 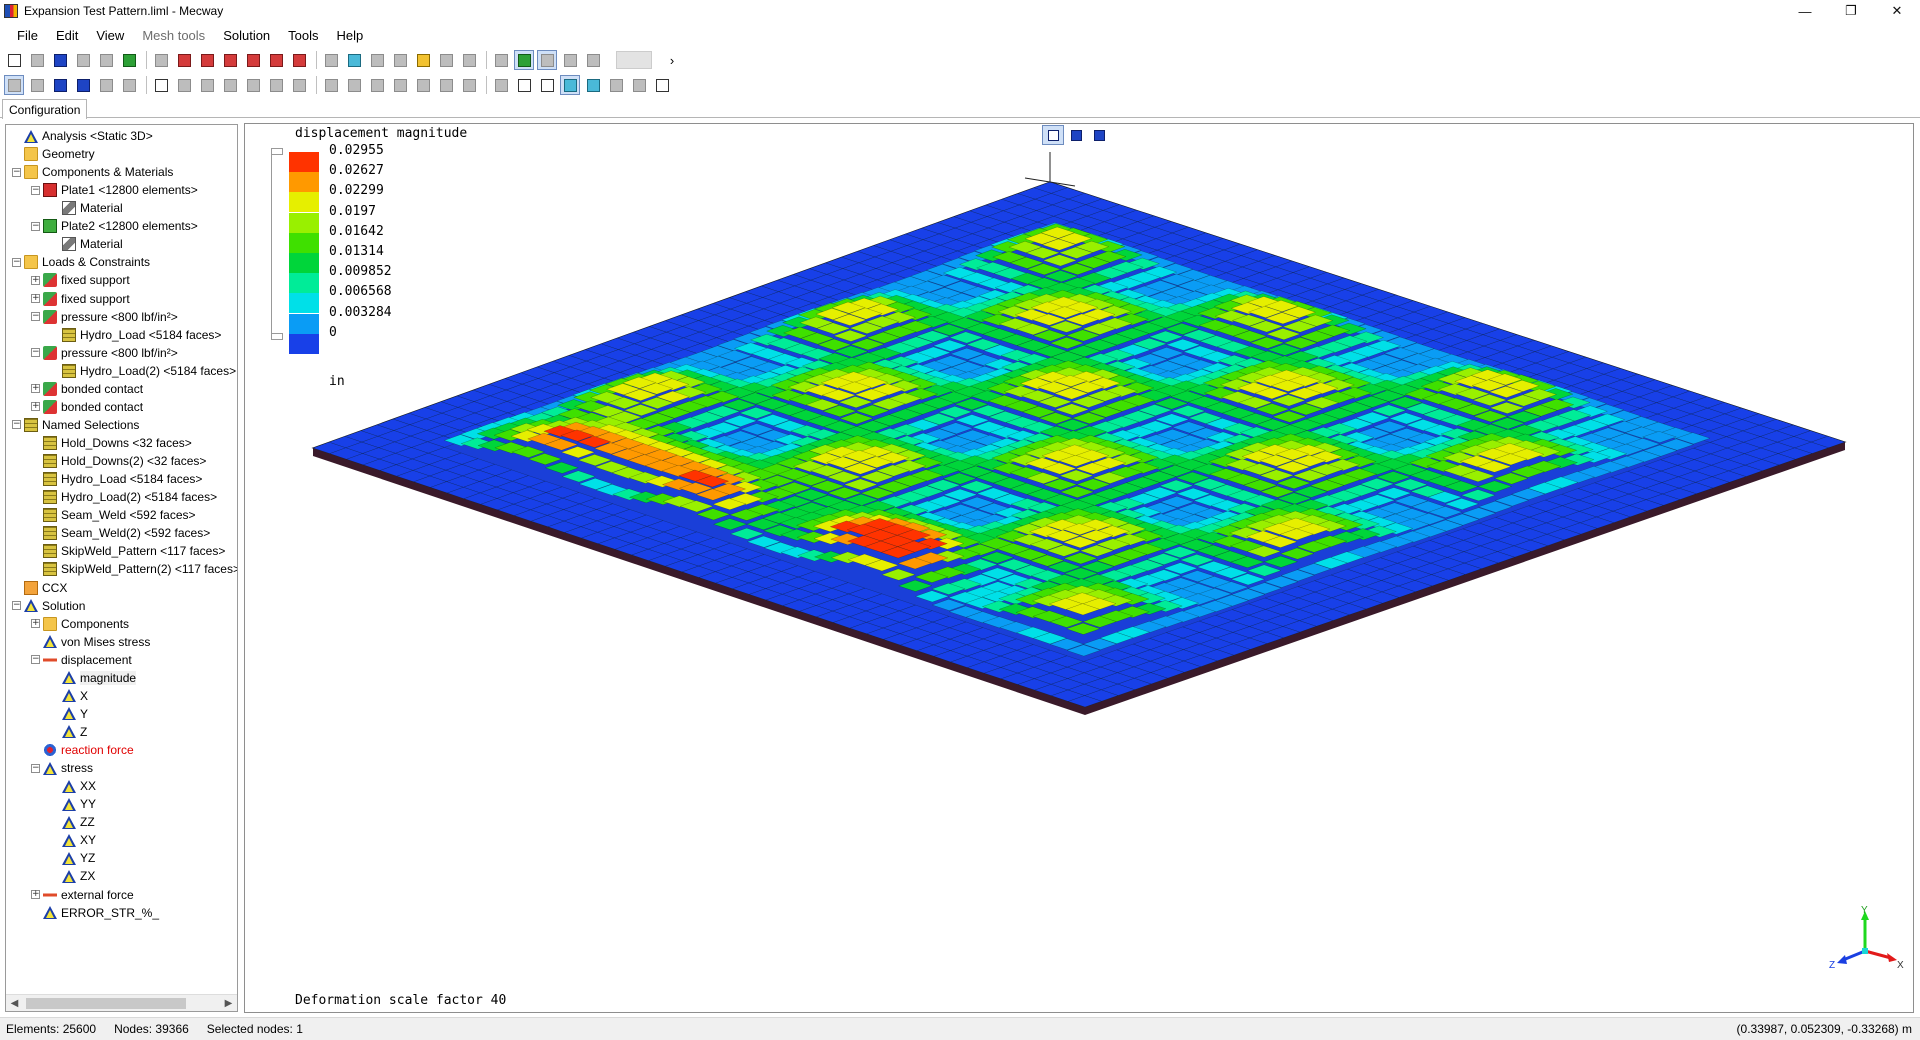 I want to click on tree-horizontal-scrollbar: ◀ ▶, so click(x=121, y=1002).